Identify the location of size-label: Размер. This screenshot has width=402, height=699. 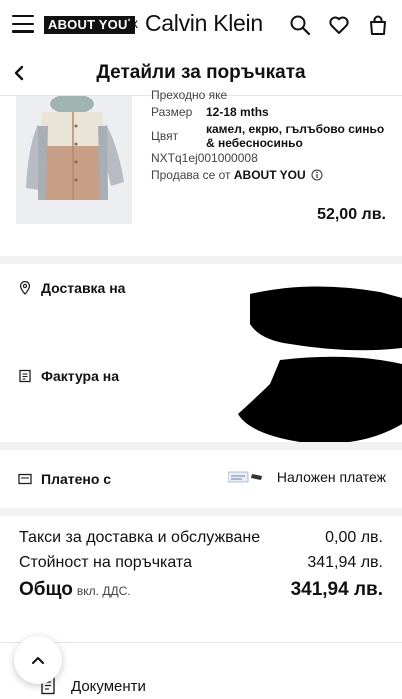
(172, 112).